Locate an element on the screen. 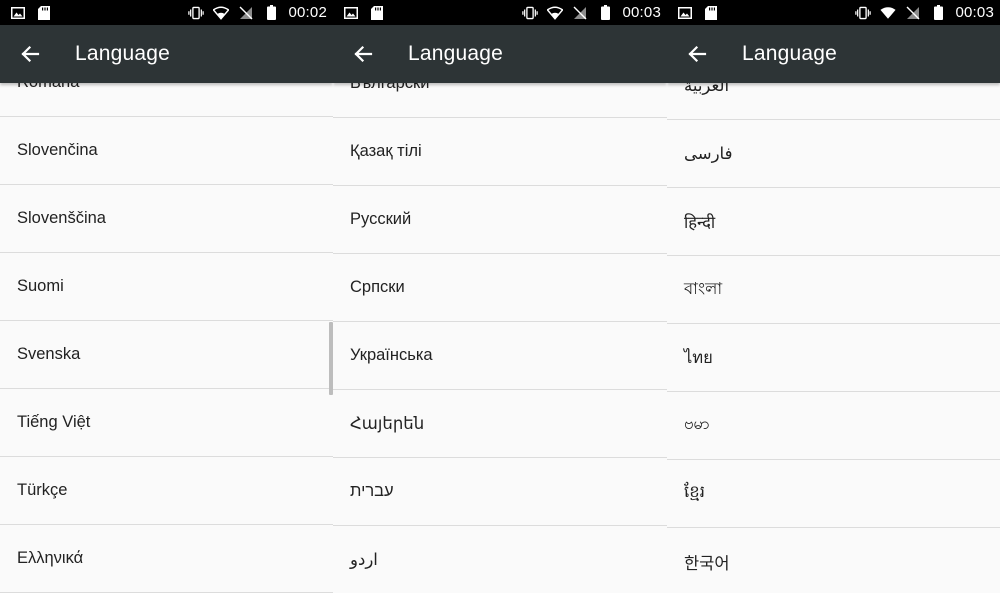 This screenshot has width=1000, height=593. language-item: Српски is located at coordinates (500, 288).